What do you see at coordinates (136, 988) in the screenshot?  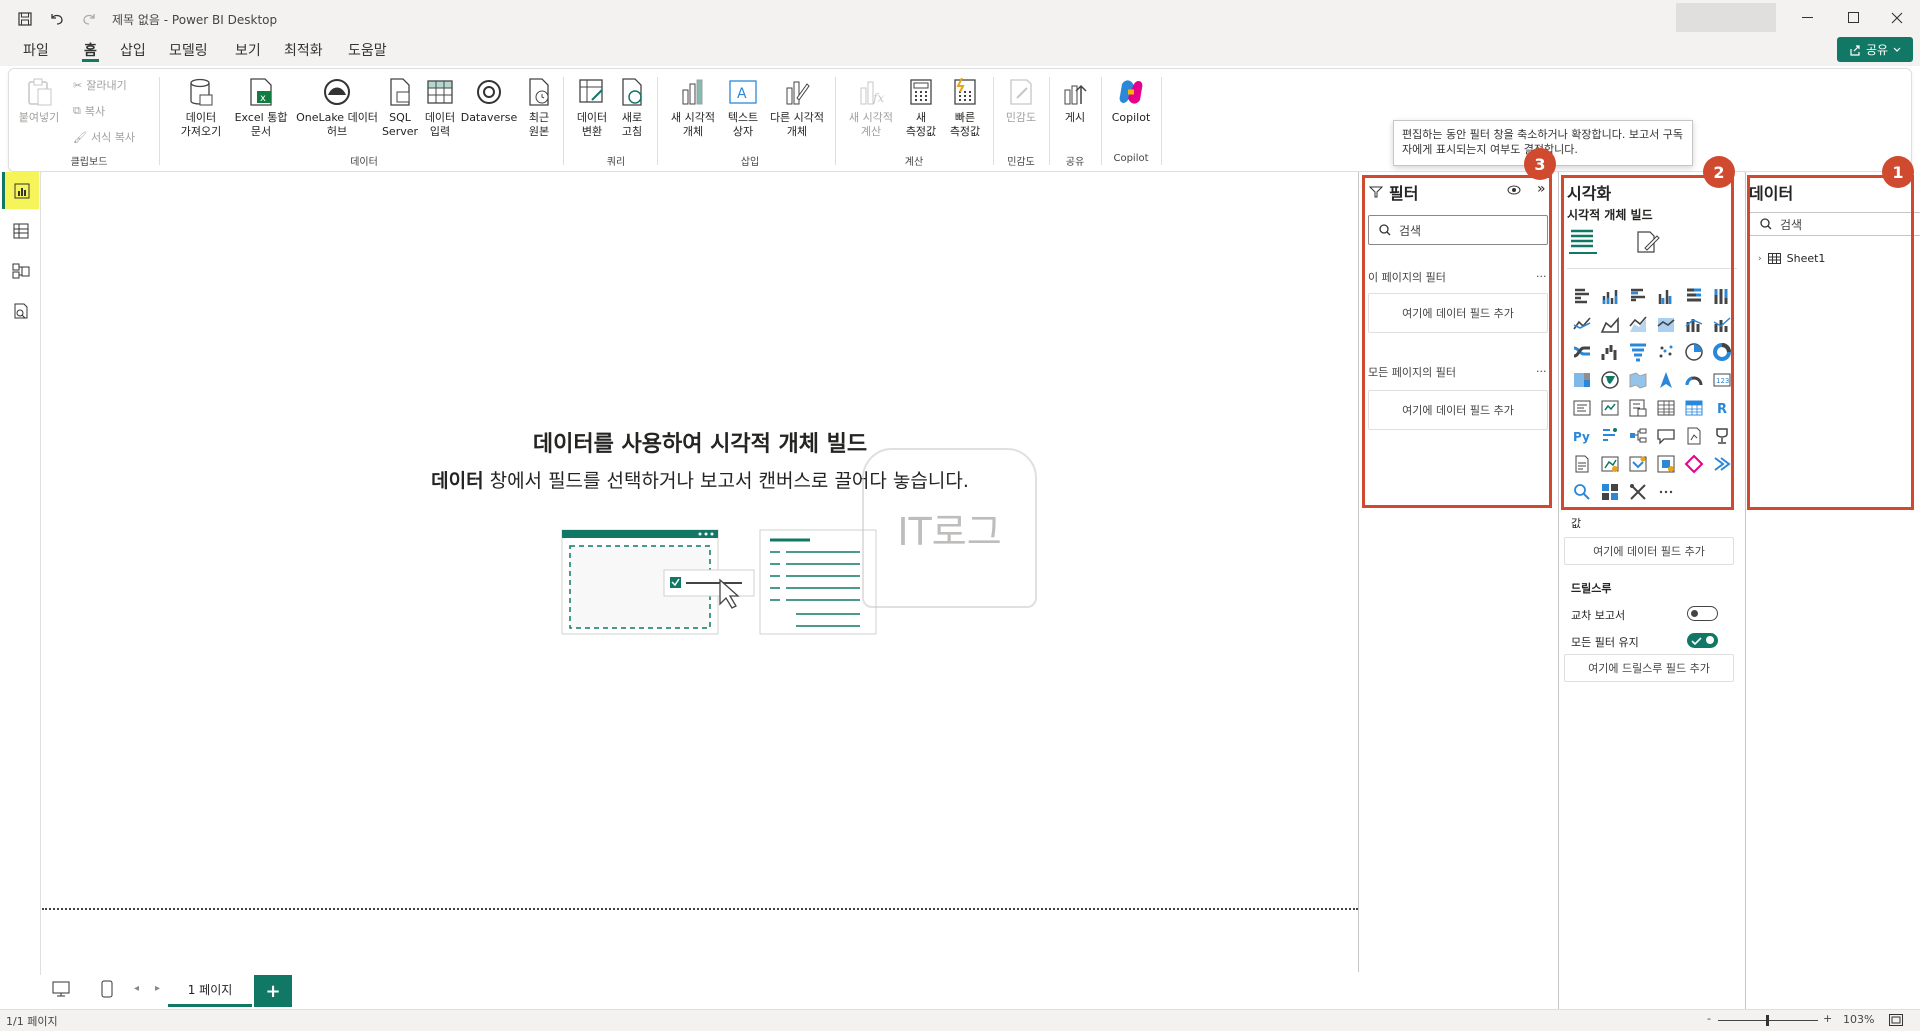 I see `prev-page-icon: ◂` at bounding box center [136, 988].